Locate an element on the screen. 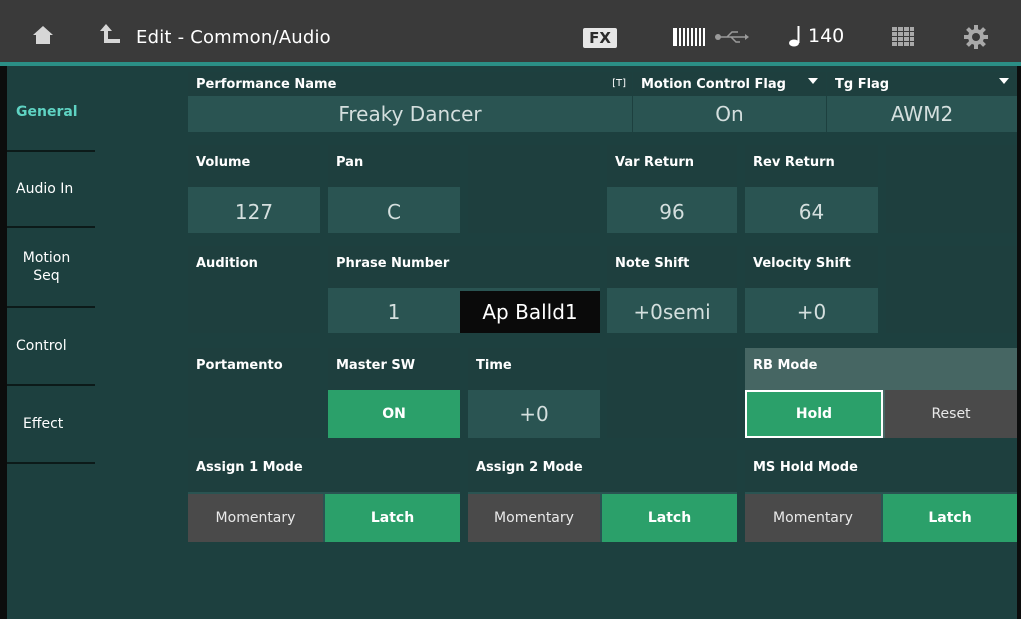 Image resolution: width=1021 pixels, height=619 pixels. pan-label: Pan is located at coordinates (394, 166).